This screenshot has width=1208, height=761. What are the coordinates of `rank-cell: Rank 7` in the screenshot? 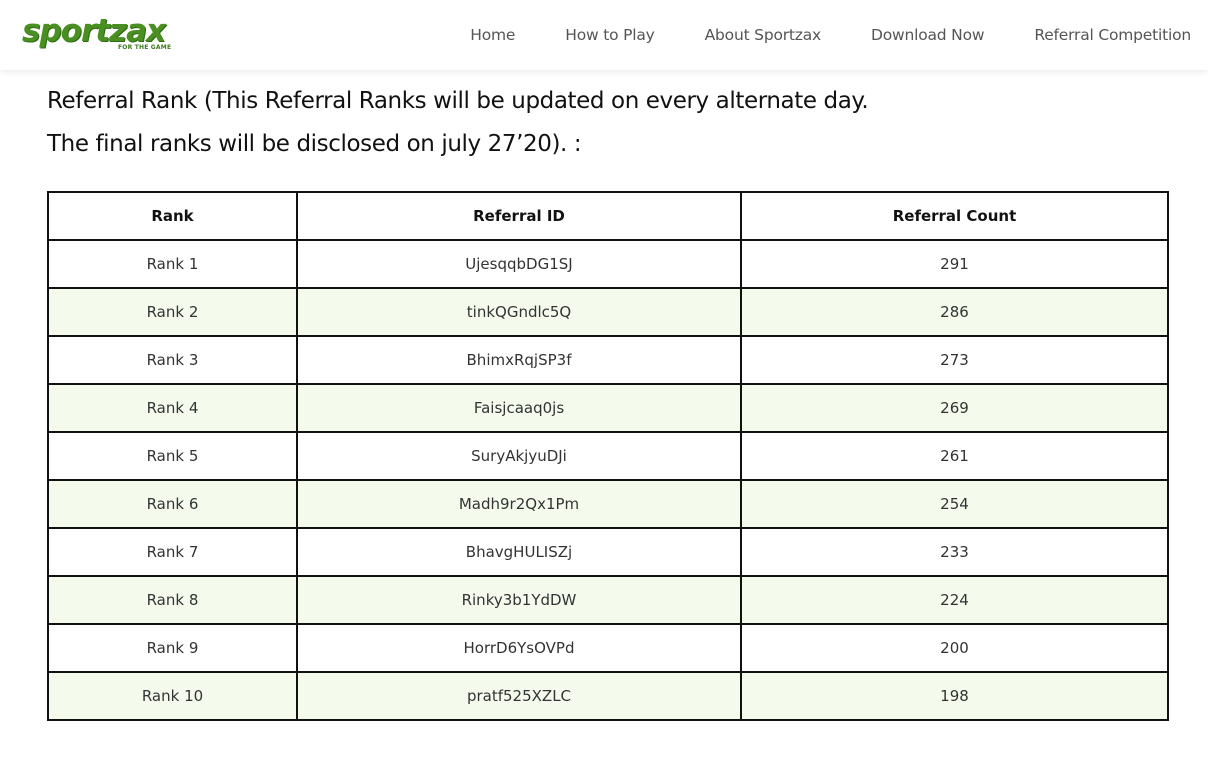 It's located at (172, 552).